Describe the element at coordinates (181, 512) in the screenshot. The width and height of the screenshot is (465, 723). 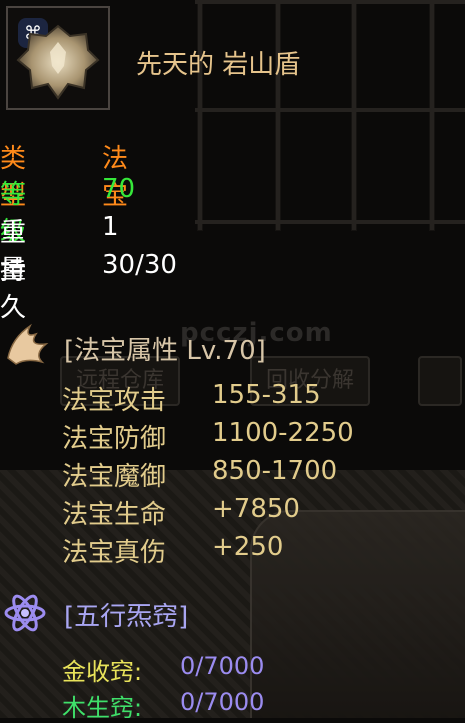
I see `attribute-row: 法宝生命 +7850` at that location.